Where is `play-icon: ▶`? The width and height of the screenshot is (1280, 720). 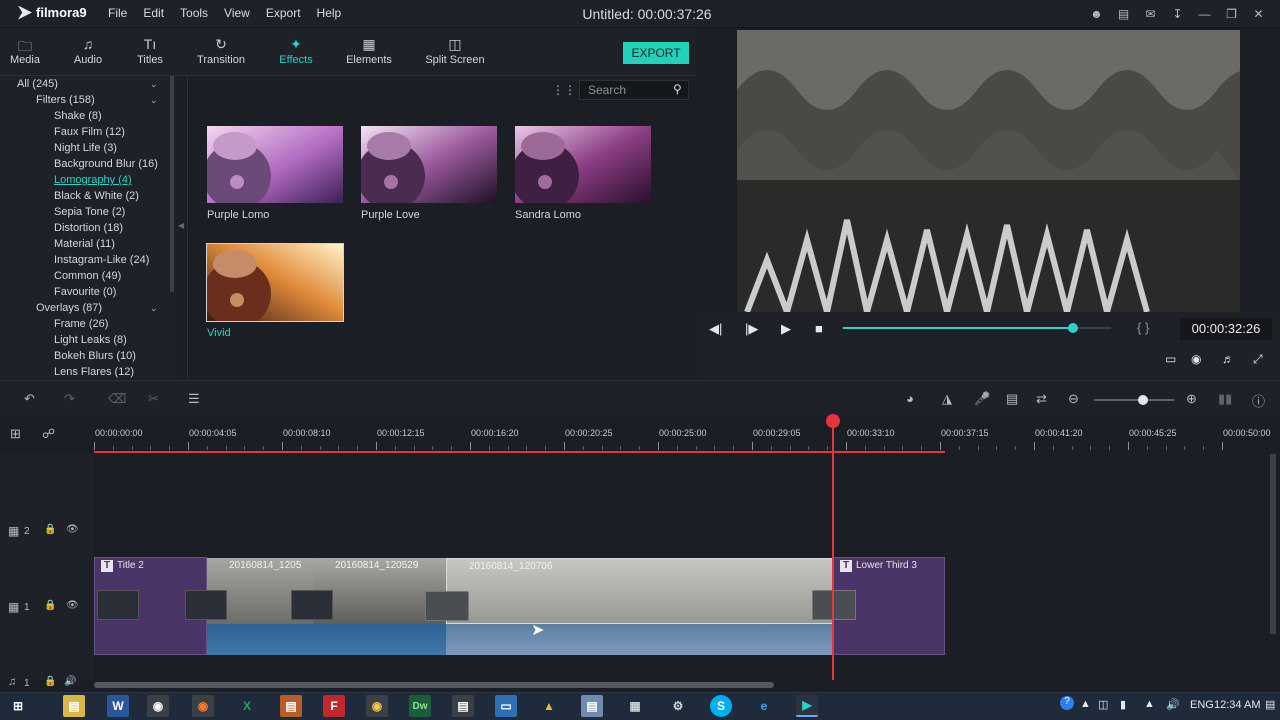 play-icon: ▶ is located at coordinates (786, 329).